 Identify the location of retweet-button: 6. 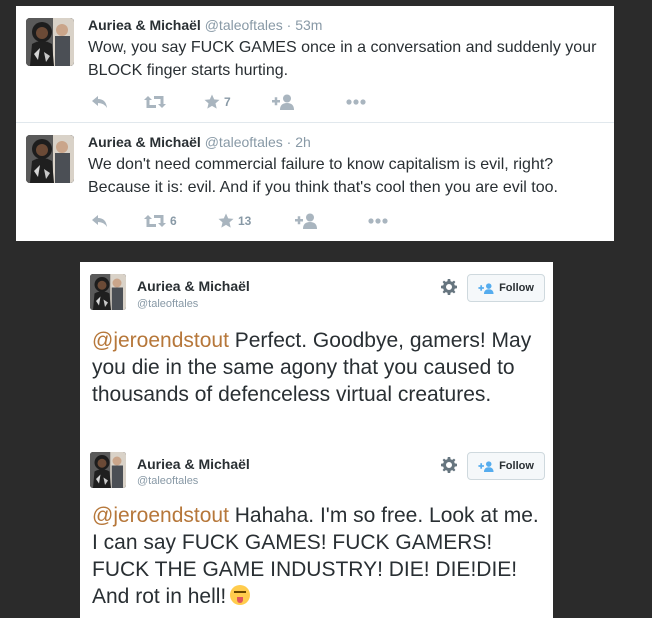
(160, 221).